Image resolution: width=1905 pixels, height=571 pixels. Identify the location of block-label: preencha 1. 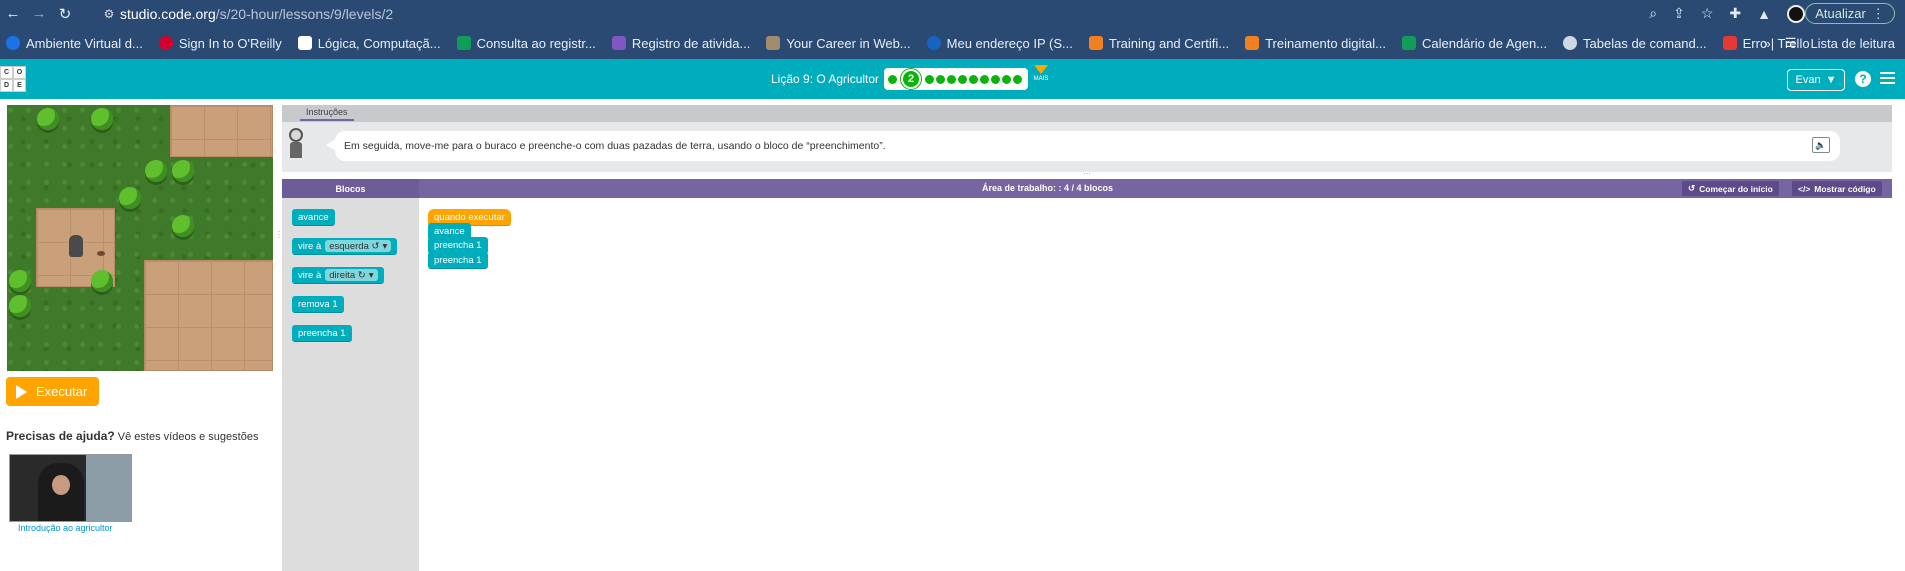
(458, 245).